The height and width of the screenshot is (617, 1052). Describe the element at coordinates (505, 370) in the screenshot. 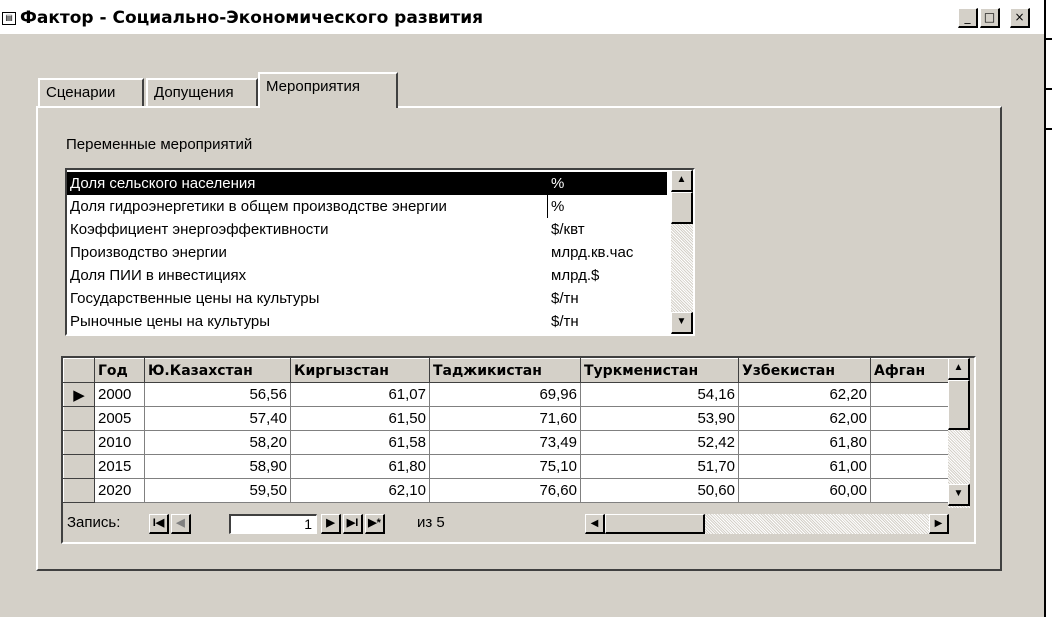

I see `column-header: Таджикистан` at that location.